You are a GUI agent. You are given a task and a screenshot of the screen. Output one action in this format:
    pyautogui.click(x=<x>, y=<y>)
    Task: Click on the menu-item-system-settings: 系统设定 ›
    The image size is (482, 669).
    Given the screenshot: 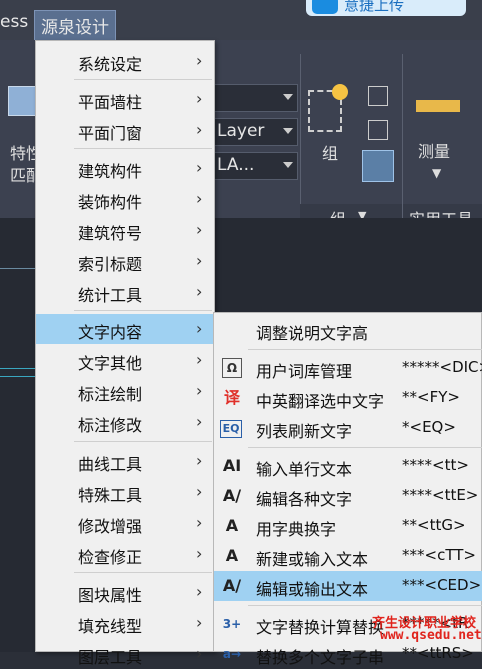 What is the action you would take?
    pyautogui.click(x=125, y=61)
    